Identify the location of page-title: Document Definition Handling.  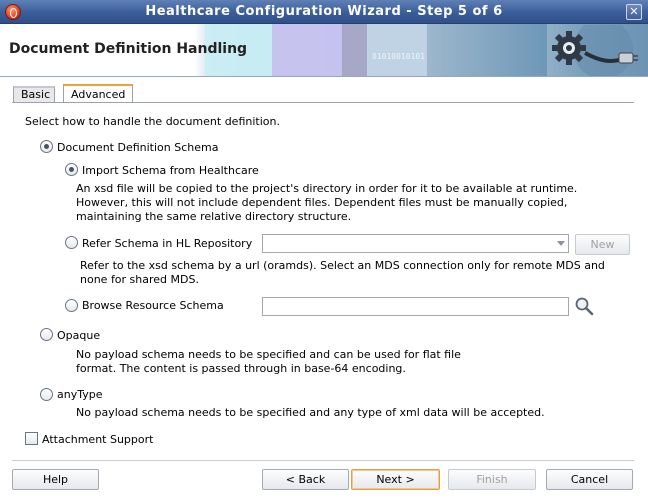
(128, 49).